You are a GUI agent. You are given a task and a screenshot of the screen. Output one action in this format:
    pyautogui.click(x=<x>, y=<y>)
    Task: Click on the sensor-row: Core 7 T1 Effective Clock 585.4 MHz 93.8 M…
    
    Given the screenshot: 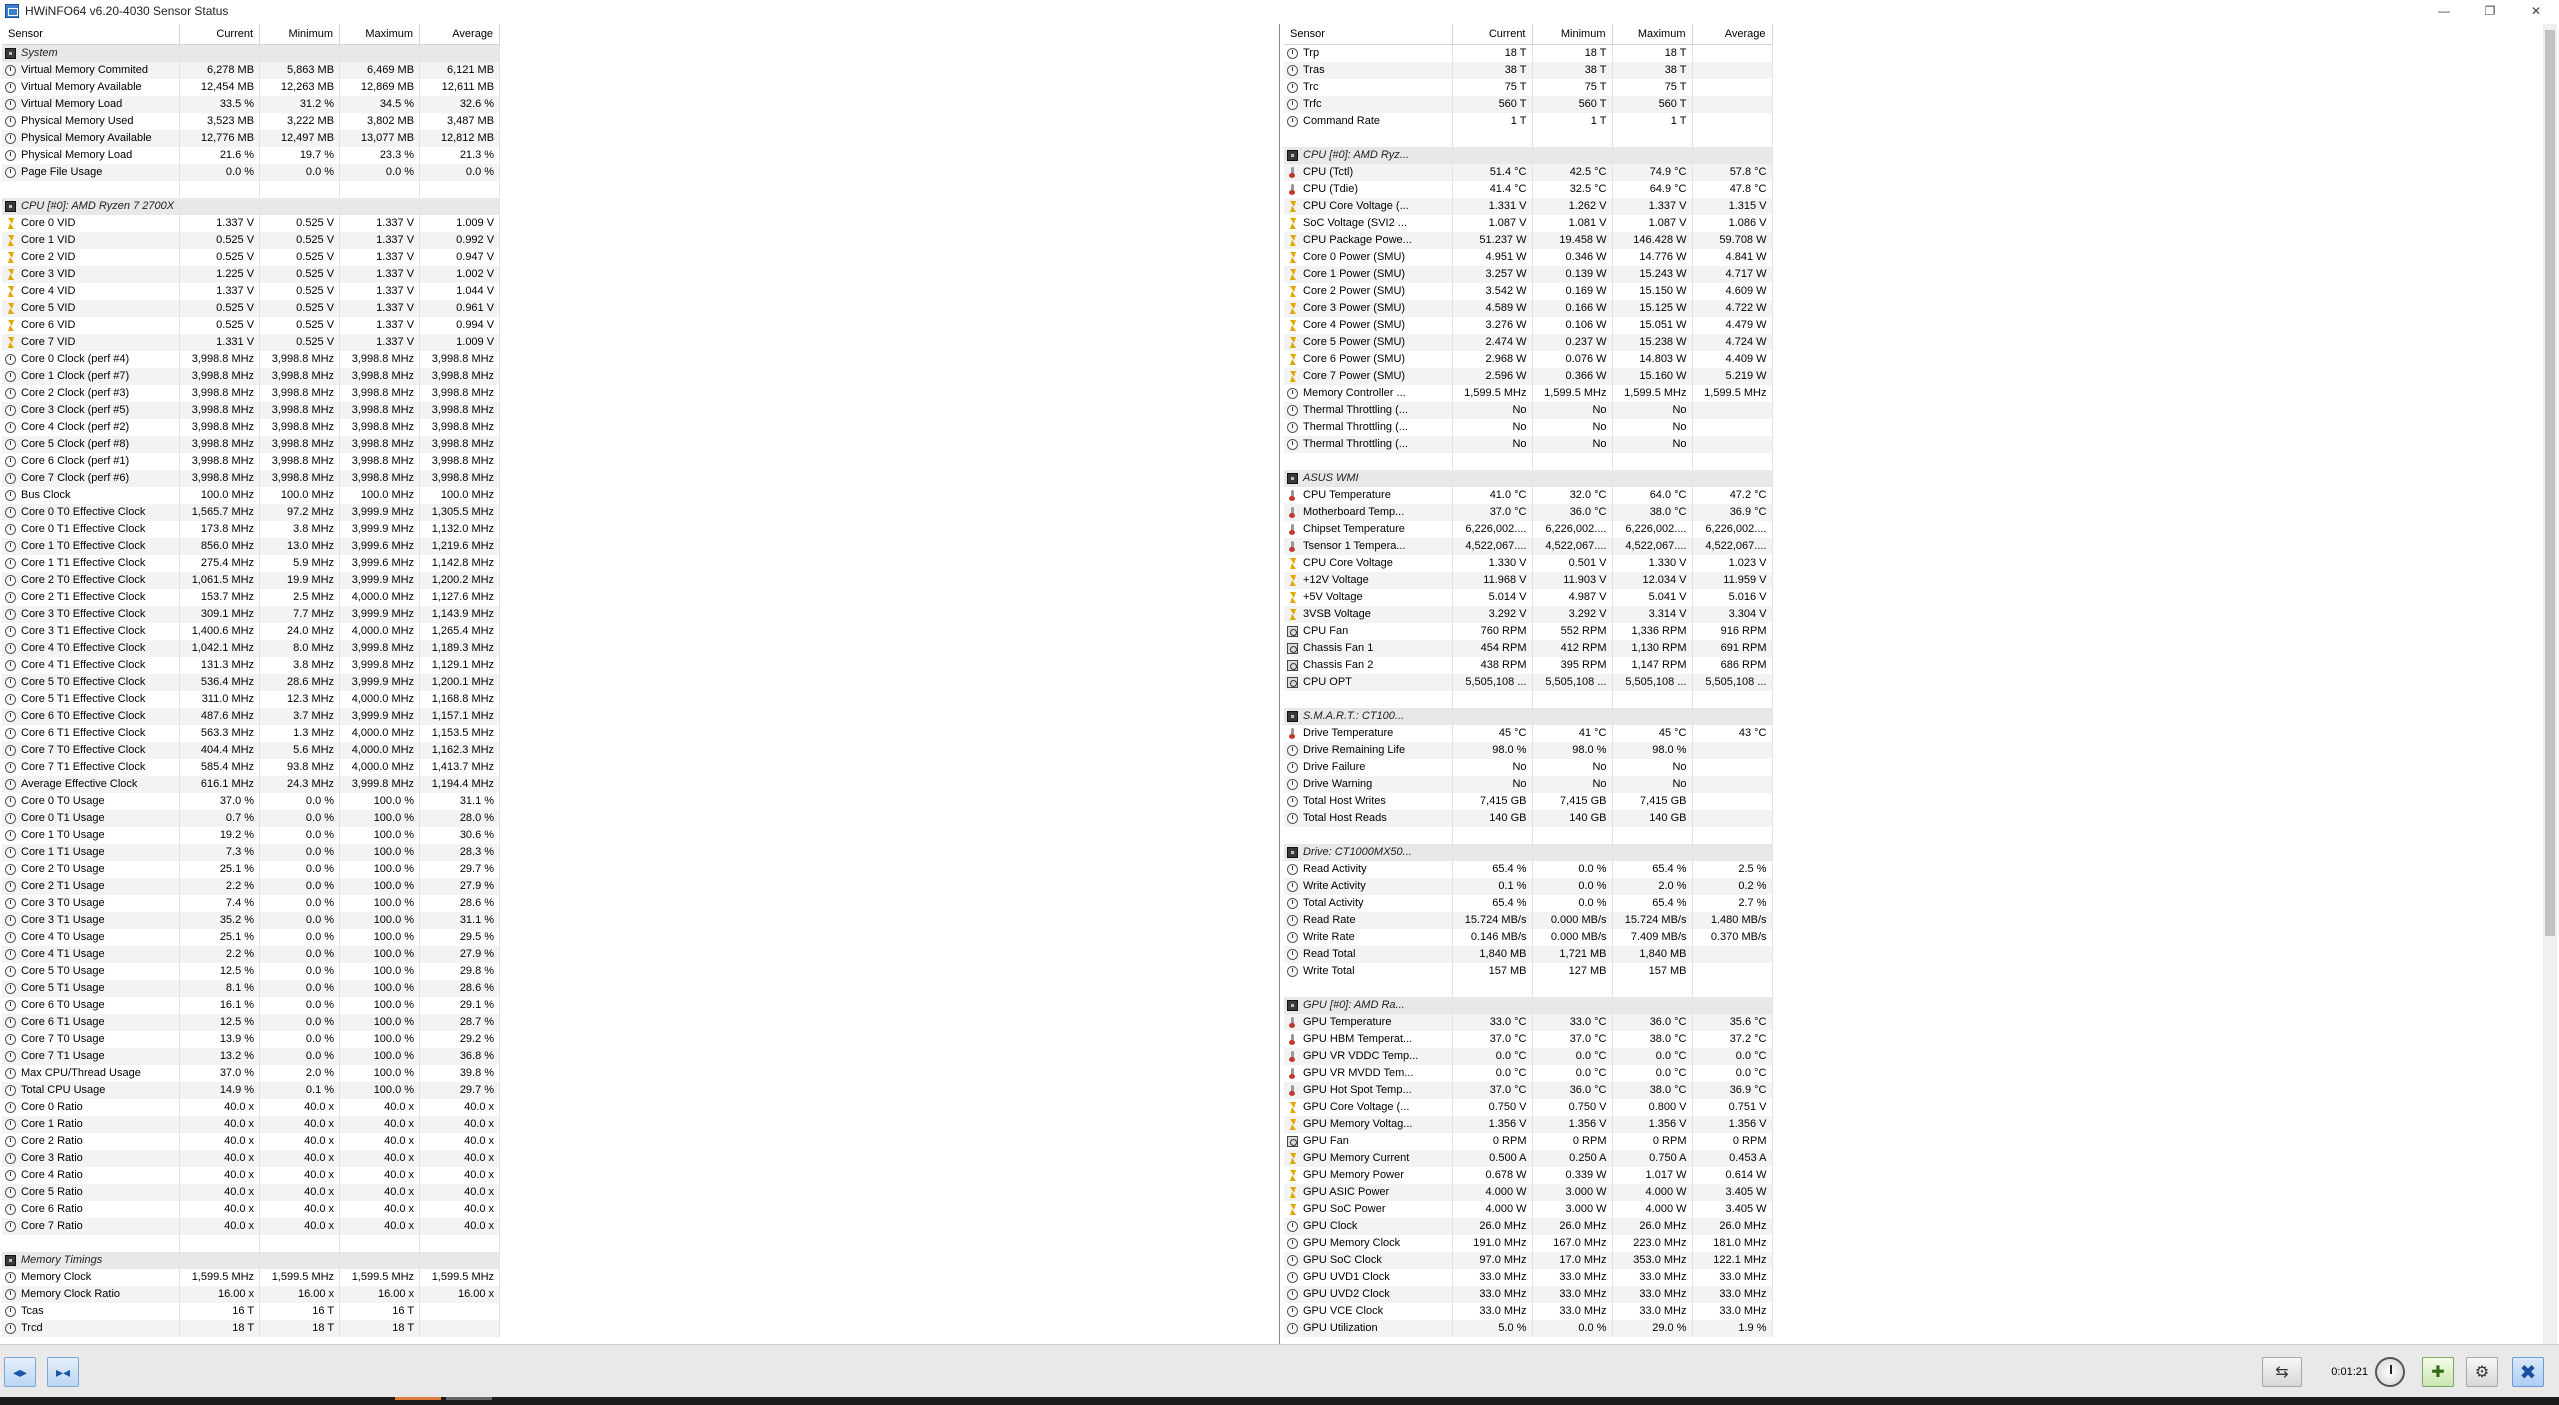 What is the action you would take?
    pyautogui.click(x=251, y=767)
    